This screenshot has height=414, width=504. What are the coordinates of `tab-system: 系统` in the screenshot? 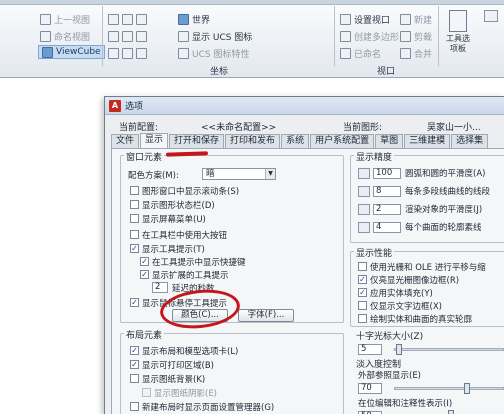 It's located at (295, 141).